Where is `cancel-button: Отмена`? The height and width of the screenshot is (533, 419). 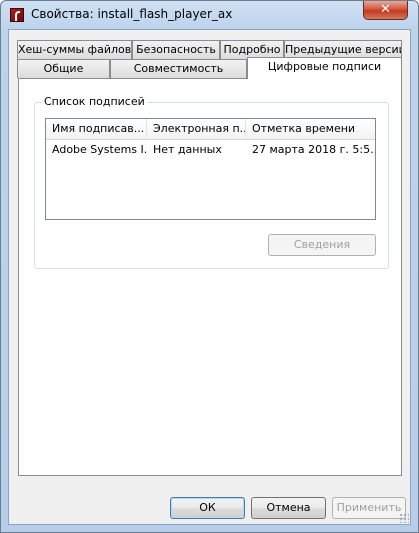
cancel-button: Отмена is located at coordinates (288, 508).